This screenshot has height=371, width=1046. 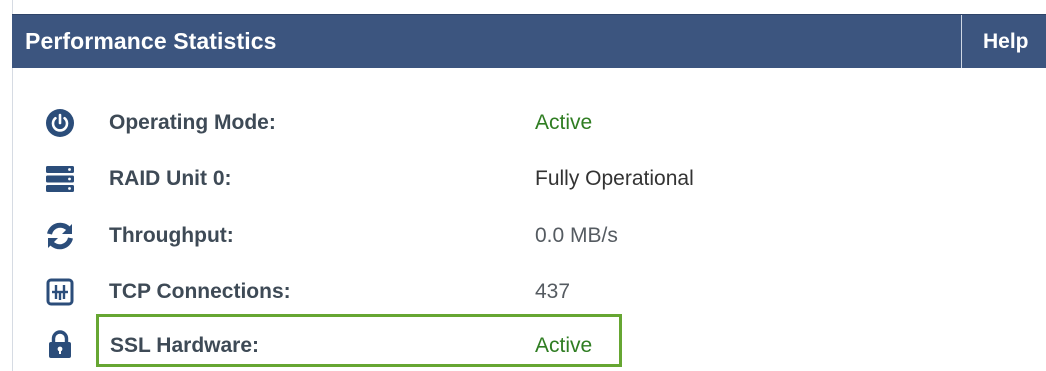 What do you see at coordinates (564, 122) in the screenshot?
I see `operating-mode-value: Active` at bounding box center [564, 122].